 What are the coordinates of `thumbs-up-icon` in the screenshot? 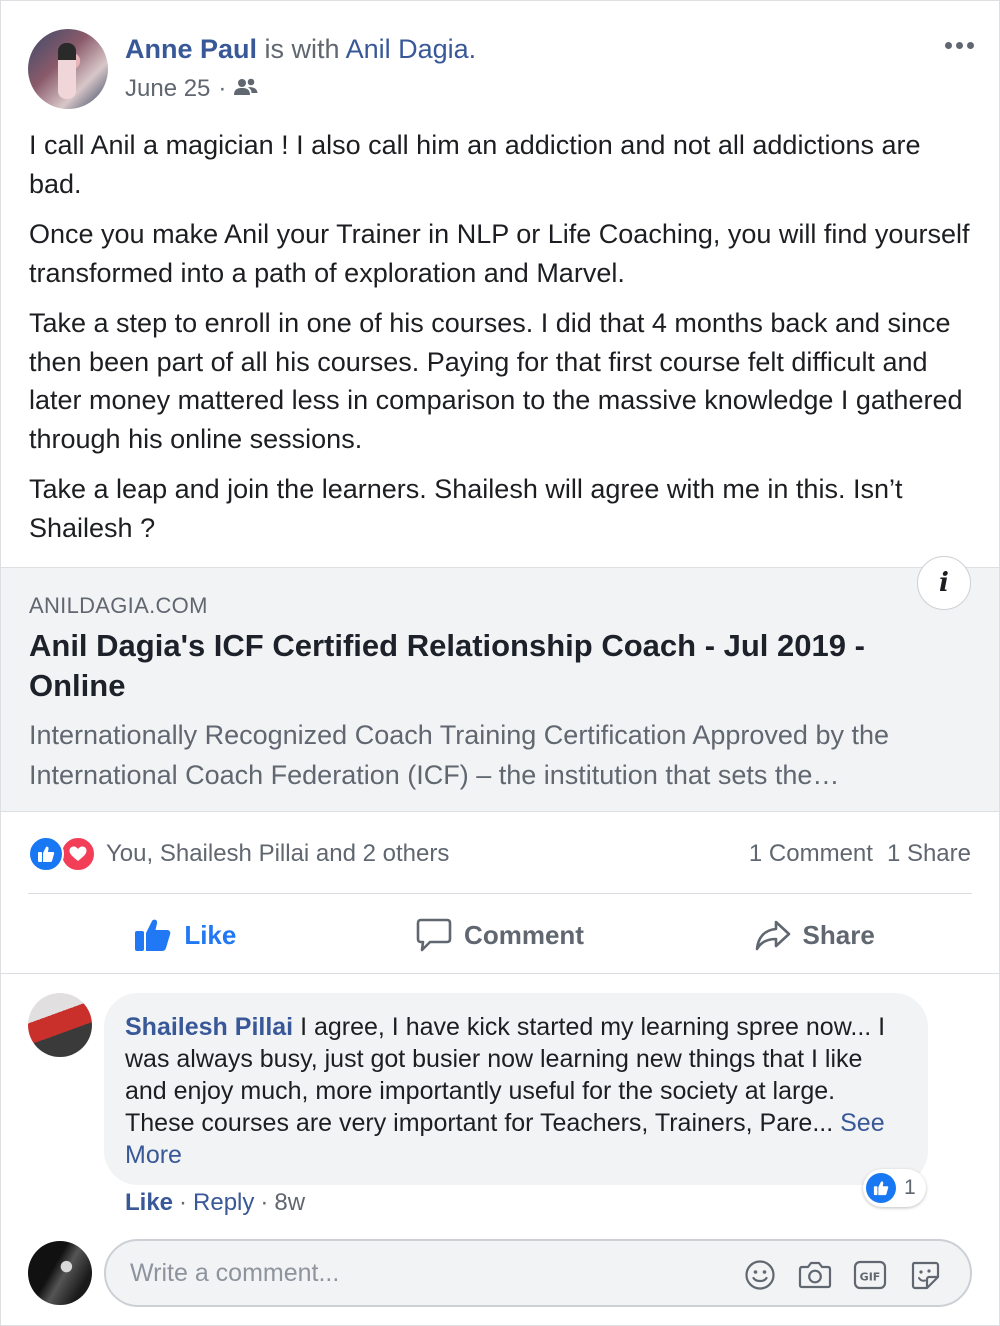 It's located at (153, 935).